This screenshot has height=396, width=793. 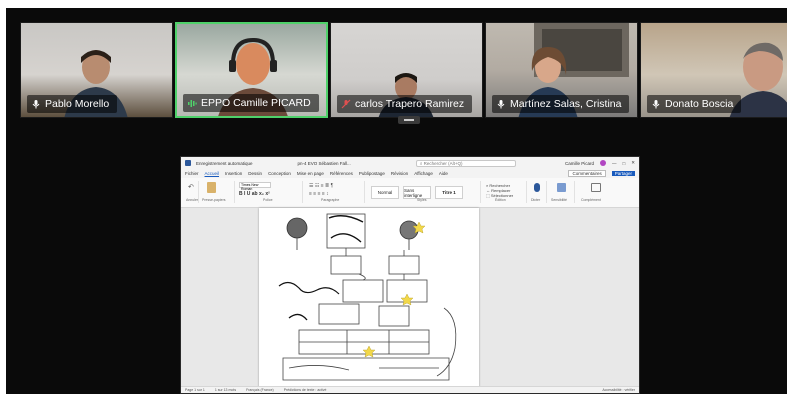 I want to click on menu-item: Révision, so click(x=399, y=173).